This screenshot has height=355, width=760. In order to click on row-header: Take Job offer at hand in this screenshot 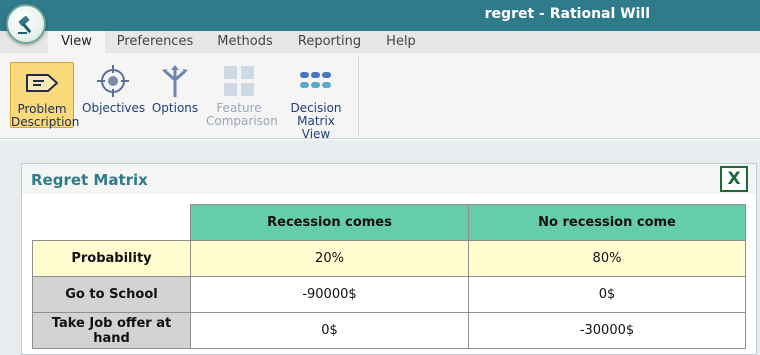, I will do `click(111, 330)`.